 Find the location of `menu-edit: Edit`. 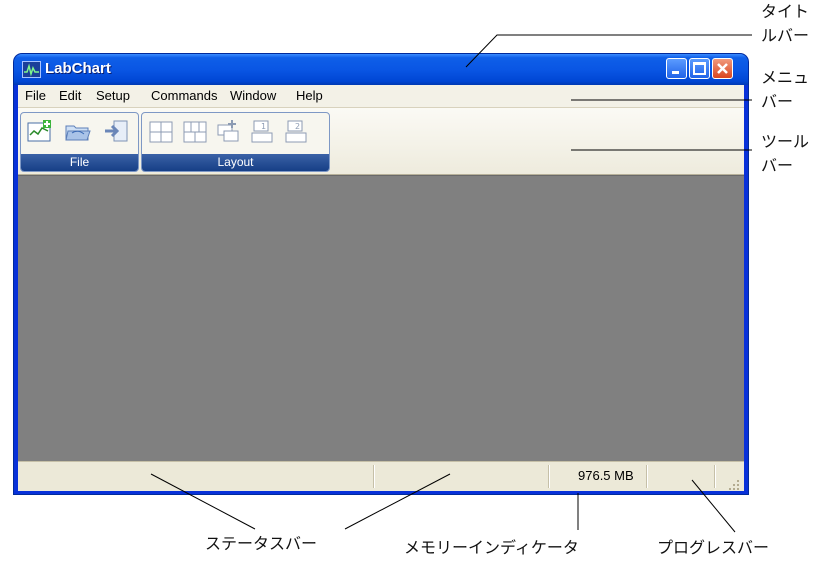

menu-edit: Edit is located at coordinates (70, 95).